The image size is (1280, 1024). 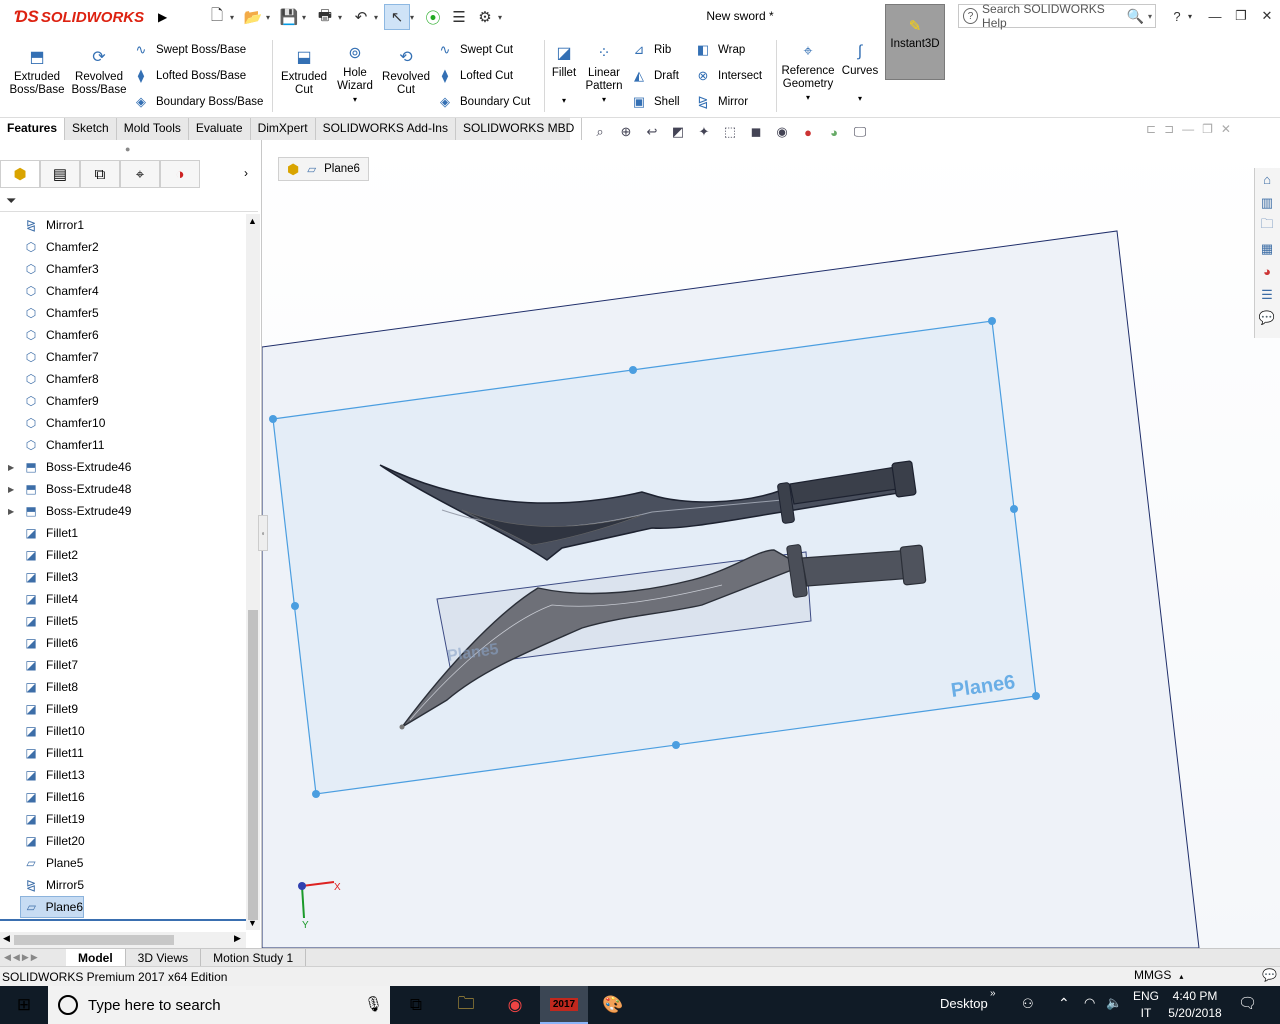 What do you see at coordinates (1057, 16) in the screenshot?
I see `help-search-input: ? Search SOLIDWORKS Help 🔍 ▾` at bounding box center [1057, 16].